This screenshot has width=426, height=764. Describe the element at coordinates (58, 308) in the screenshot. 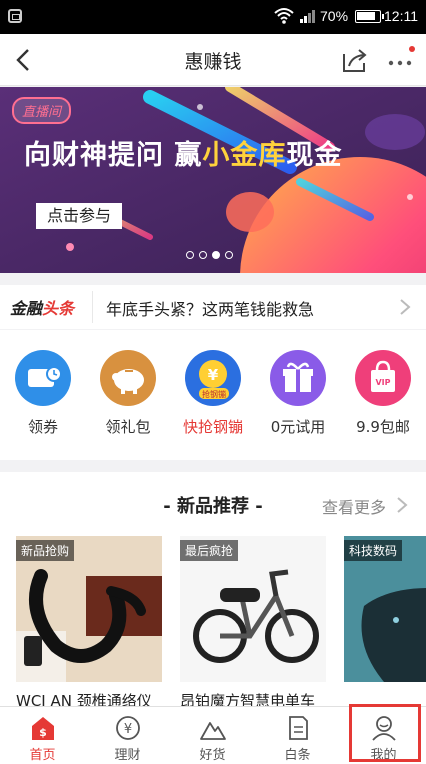

I see `brand-part-red: 头条` at that location.